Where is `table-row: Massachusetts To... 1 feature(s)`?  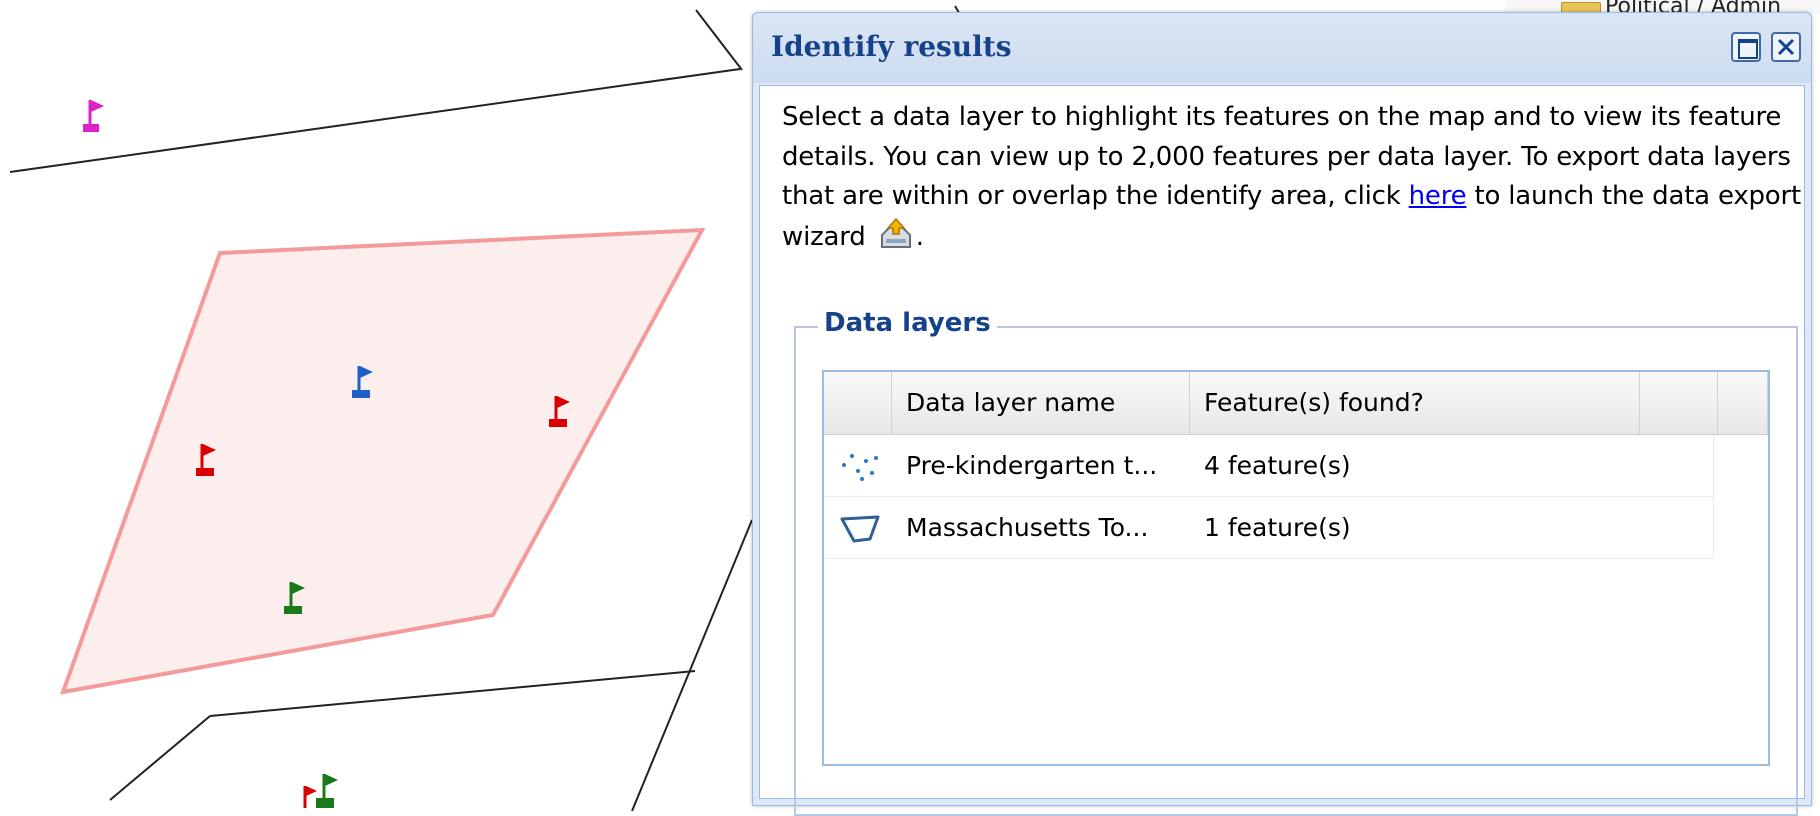
table-row: Massachusetts To... 1 feature(s) is located at coordinates (1269, 528).